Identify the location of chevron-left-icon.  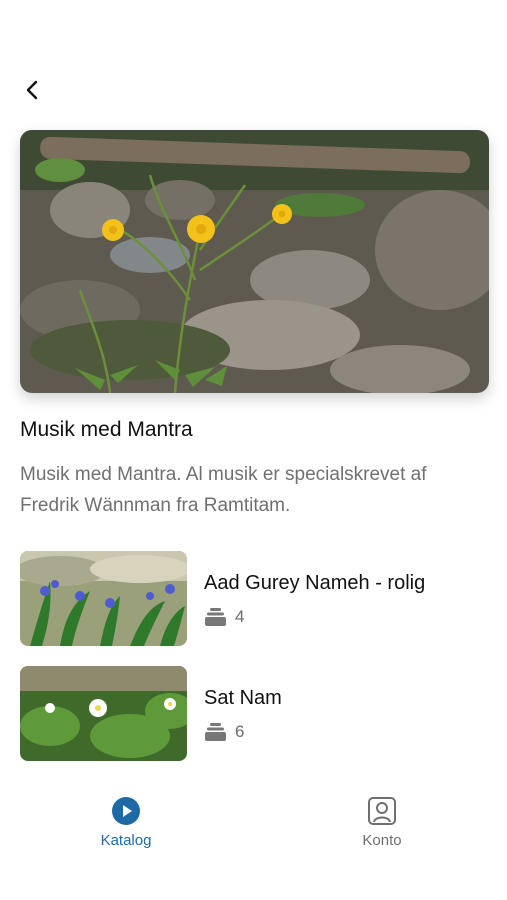
(32, 90).